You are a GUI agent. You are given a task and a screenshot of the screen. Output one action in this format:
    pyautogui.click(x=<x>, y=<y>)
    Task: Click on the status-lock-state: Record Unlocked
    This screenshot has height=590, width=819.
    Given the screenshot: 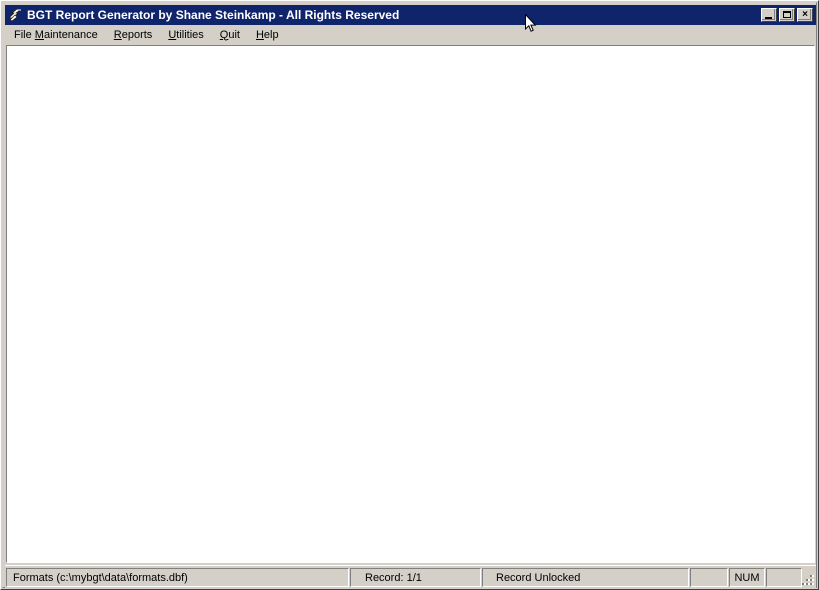 What is the action you would take?
    pyautogui.click(x=585, y=577)
    